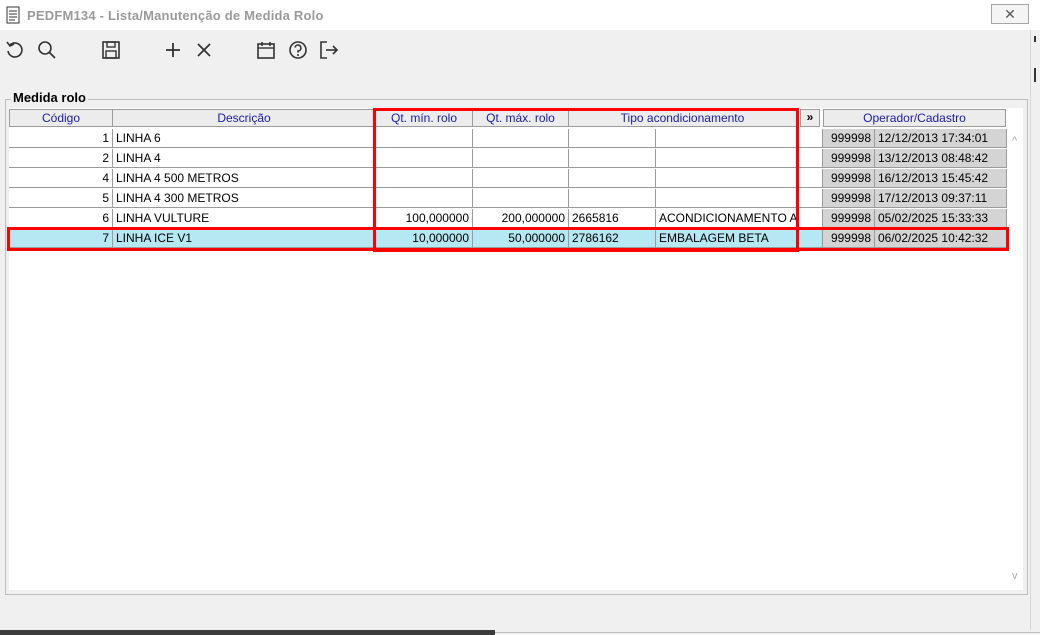  What do you see at coordinates (941, 218) in the screenshot?
I see `cell-cadastro: 05/02/2025 15:33:33` at bounding box center [941, 218].